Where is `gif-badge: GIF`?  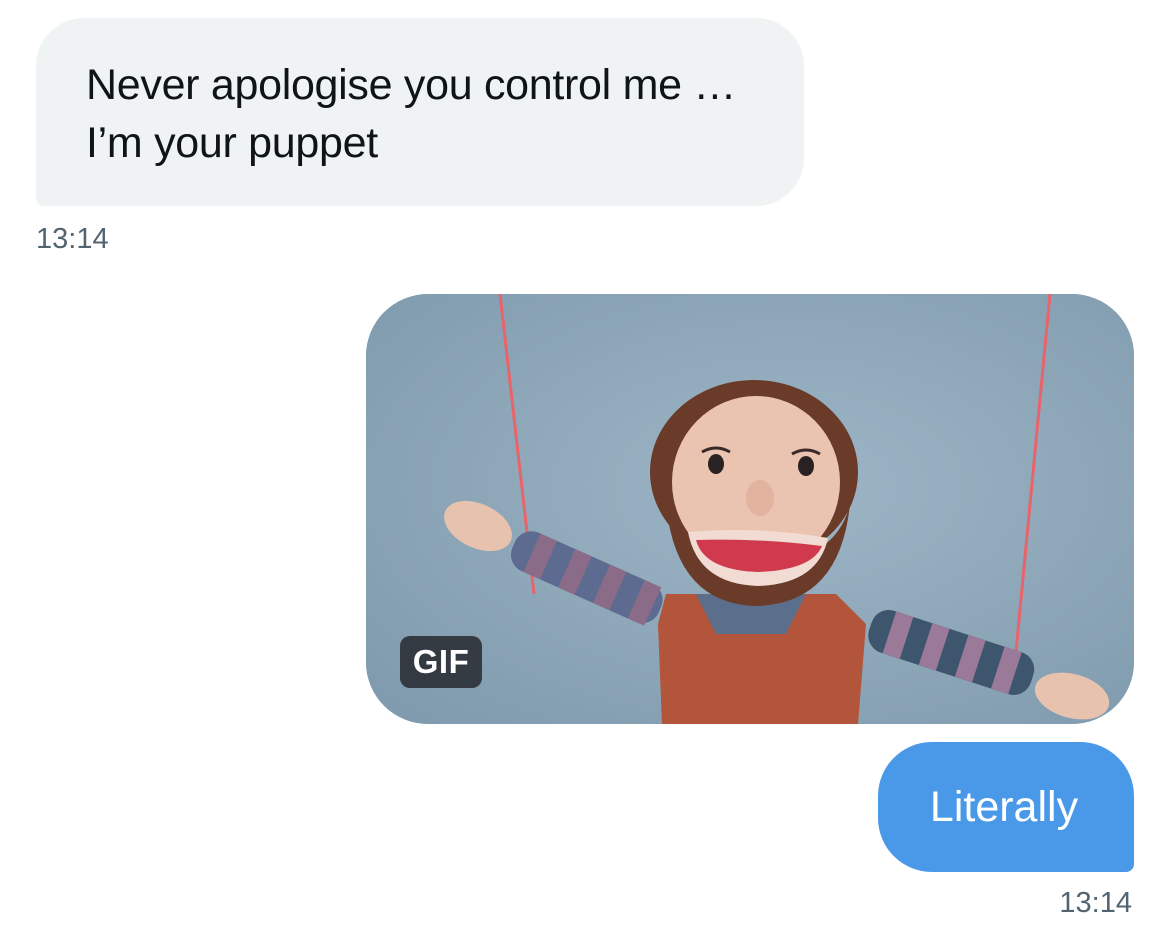
gif-badge: GIF is located at coordinates (441, 662).